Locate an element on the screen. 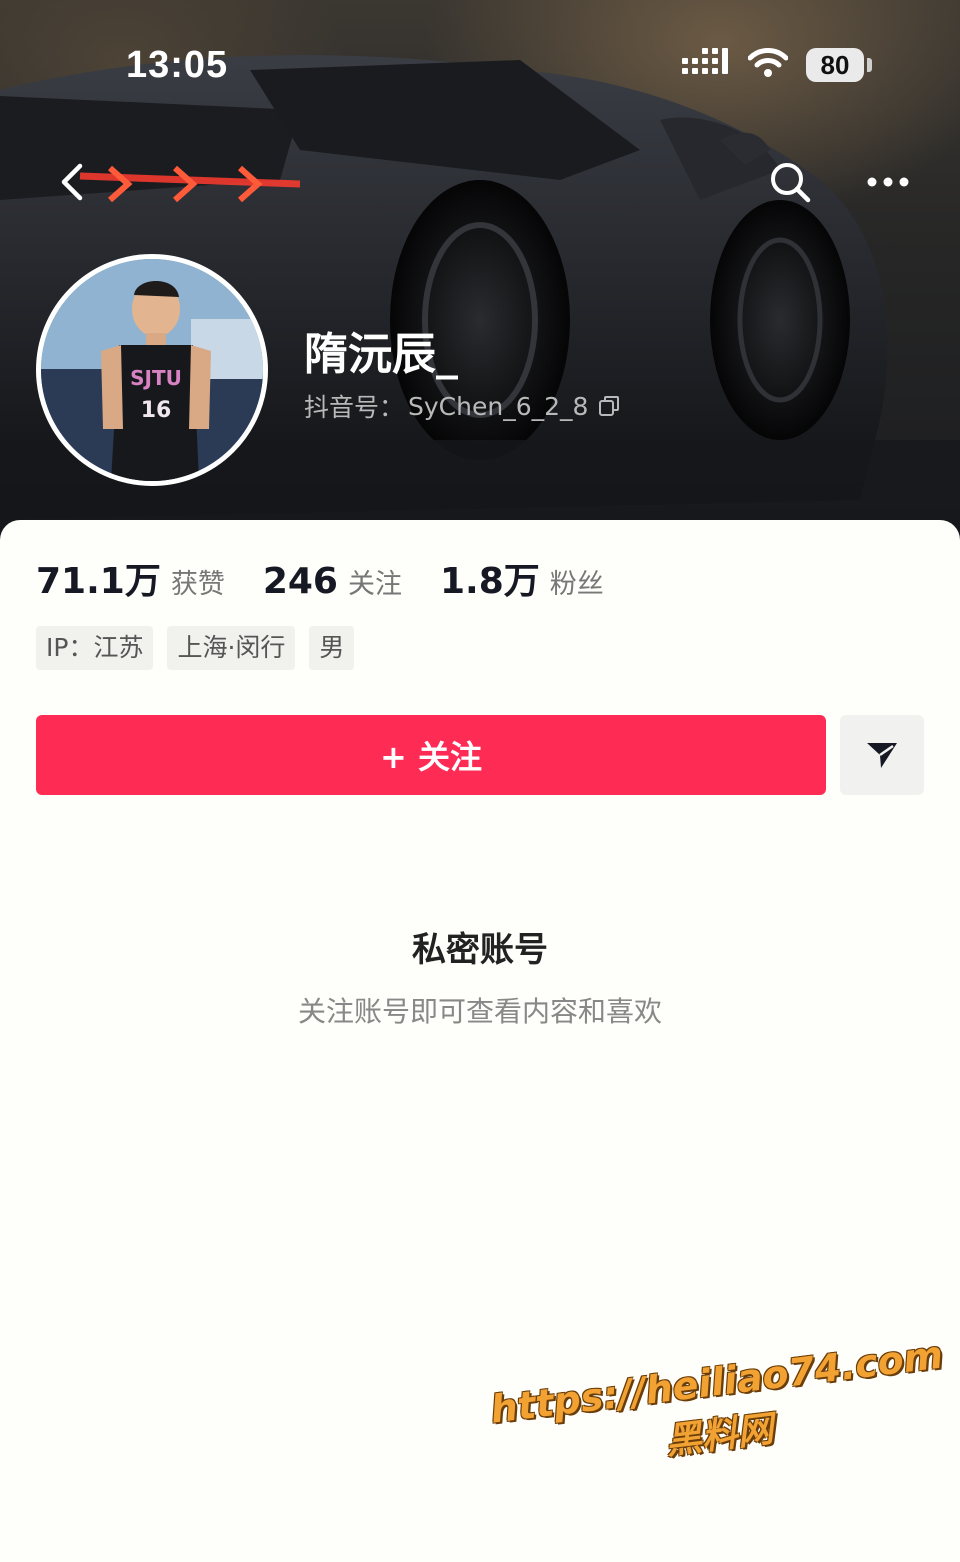 This screenshot has height=1562, width=960. douyin-id-value: SyChen_6_2_8 is located at coordinates (498, 406).